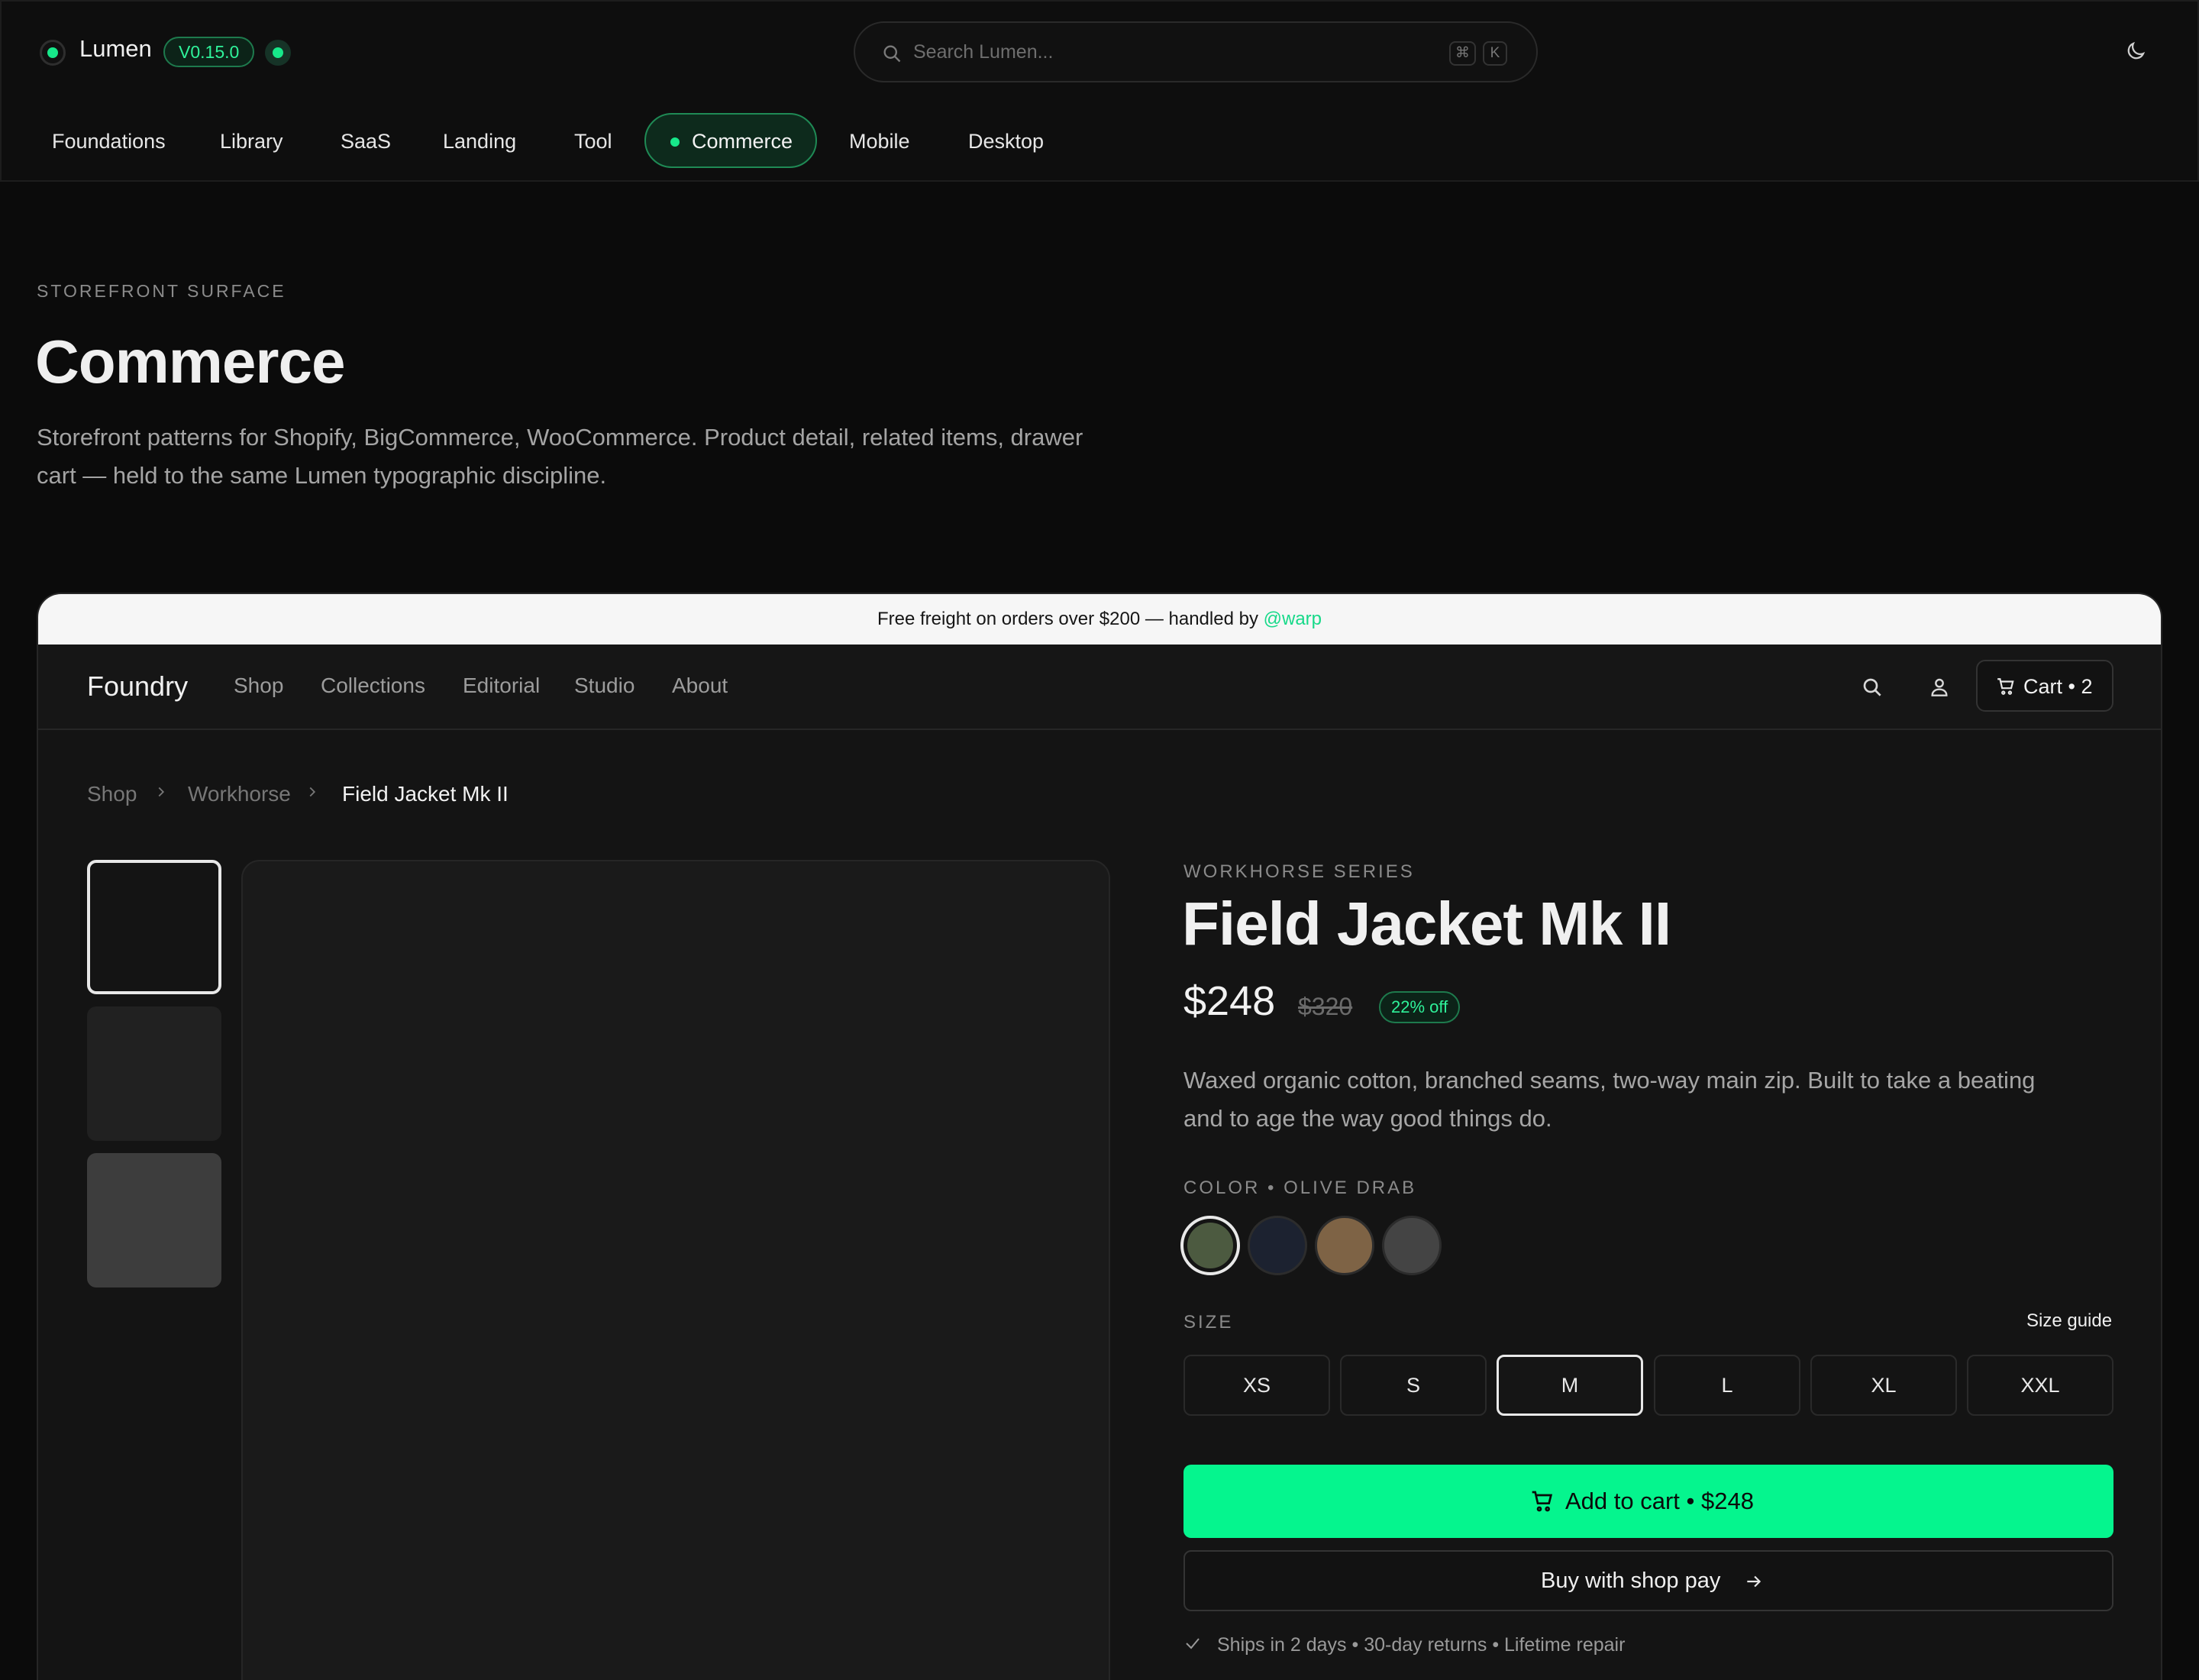 The image size is (2199, 1680). Describe the element at coordinates (373, 686) in the screenshot. I see `store-nav-collections: Collections` at that location.